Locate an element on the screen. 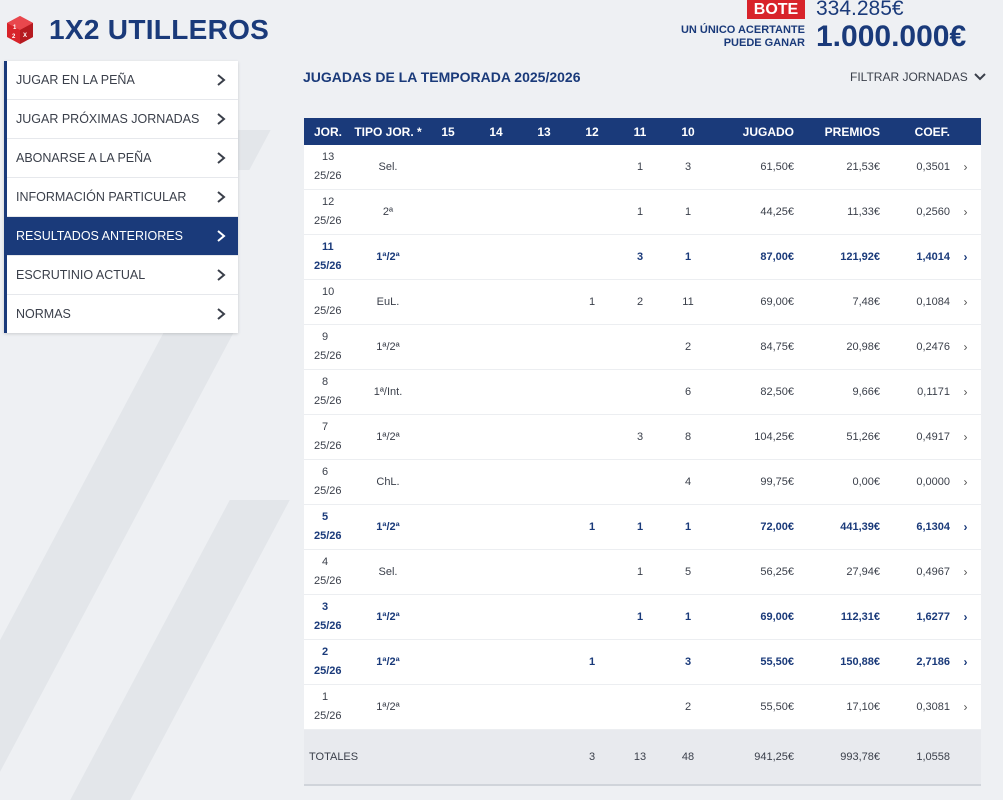  sidebar-item-abonarse: ABONARSE A LA PEÑA is located at coordinates (122, 158).